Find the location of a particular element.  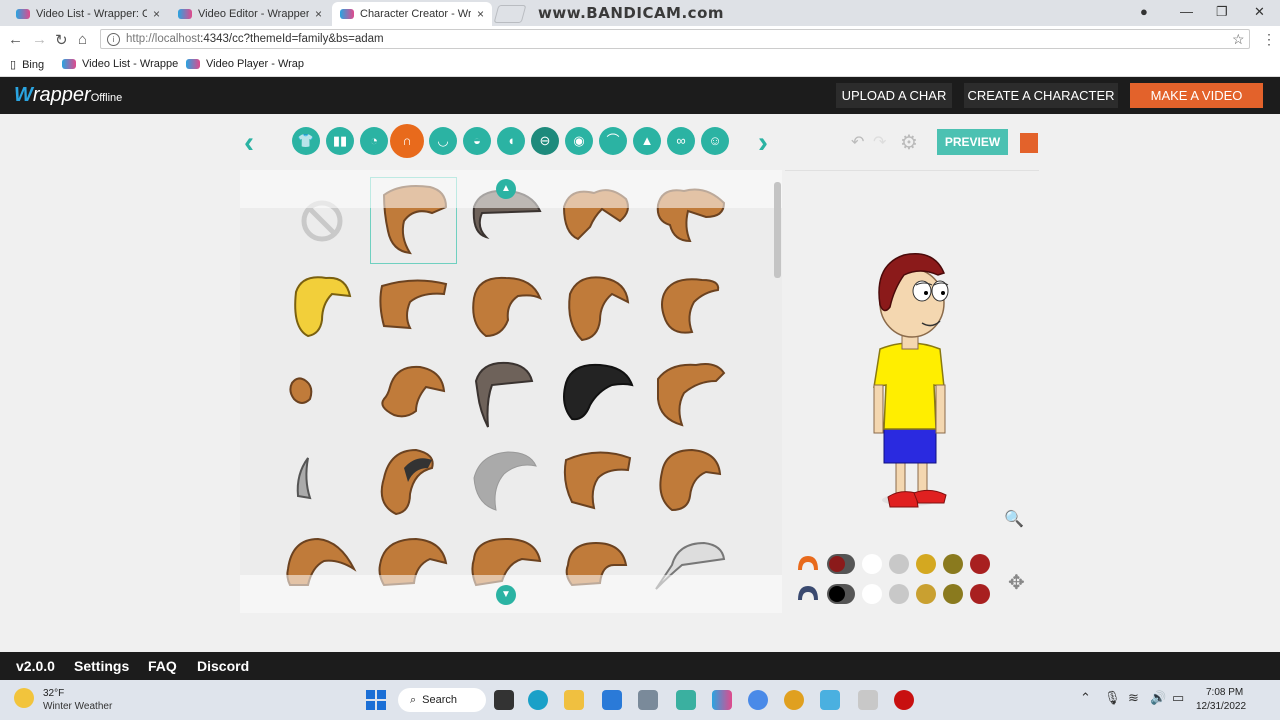

bookmark-video-list: Video List - Wrappe is located at coordinates (120, 64).